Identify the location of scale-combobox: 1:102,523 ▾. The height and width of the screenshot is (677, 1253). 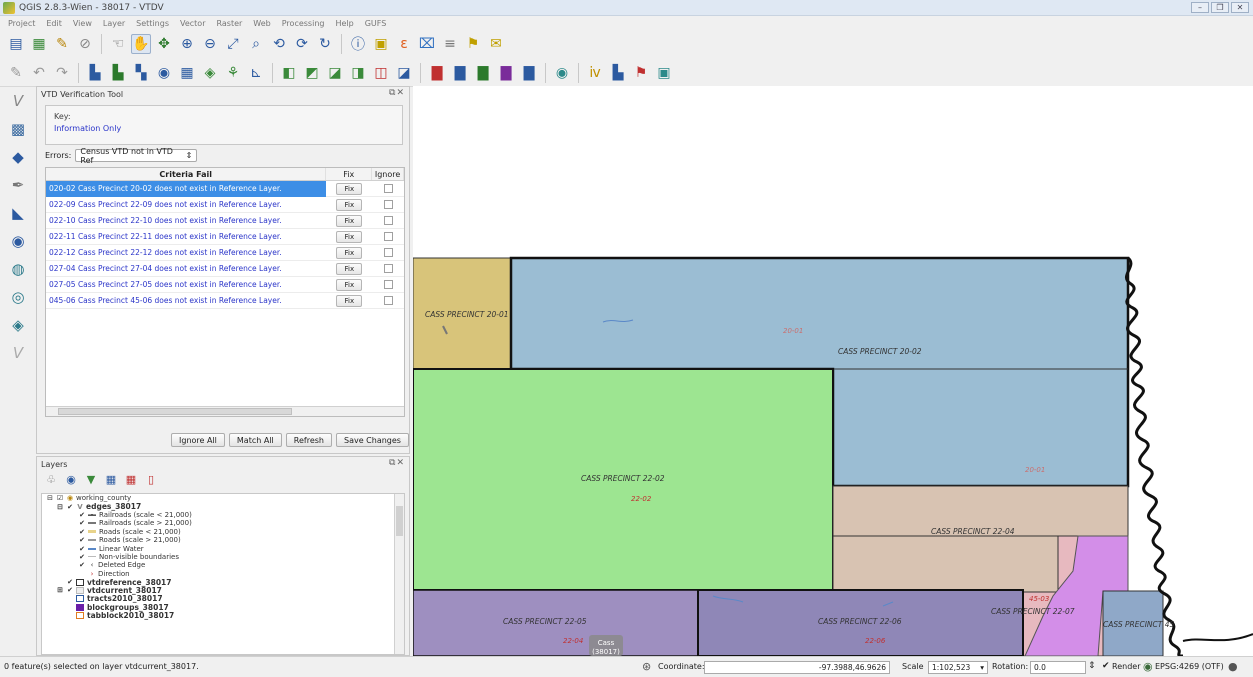
(958, 667).